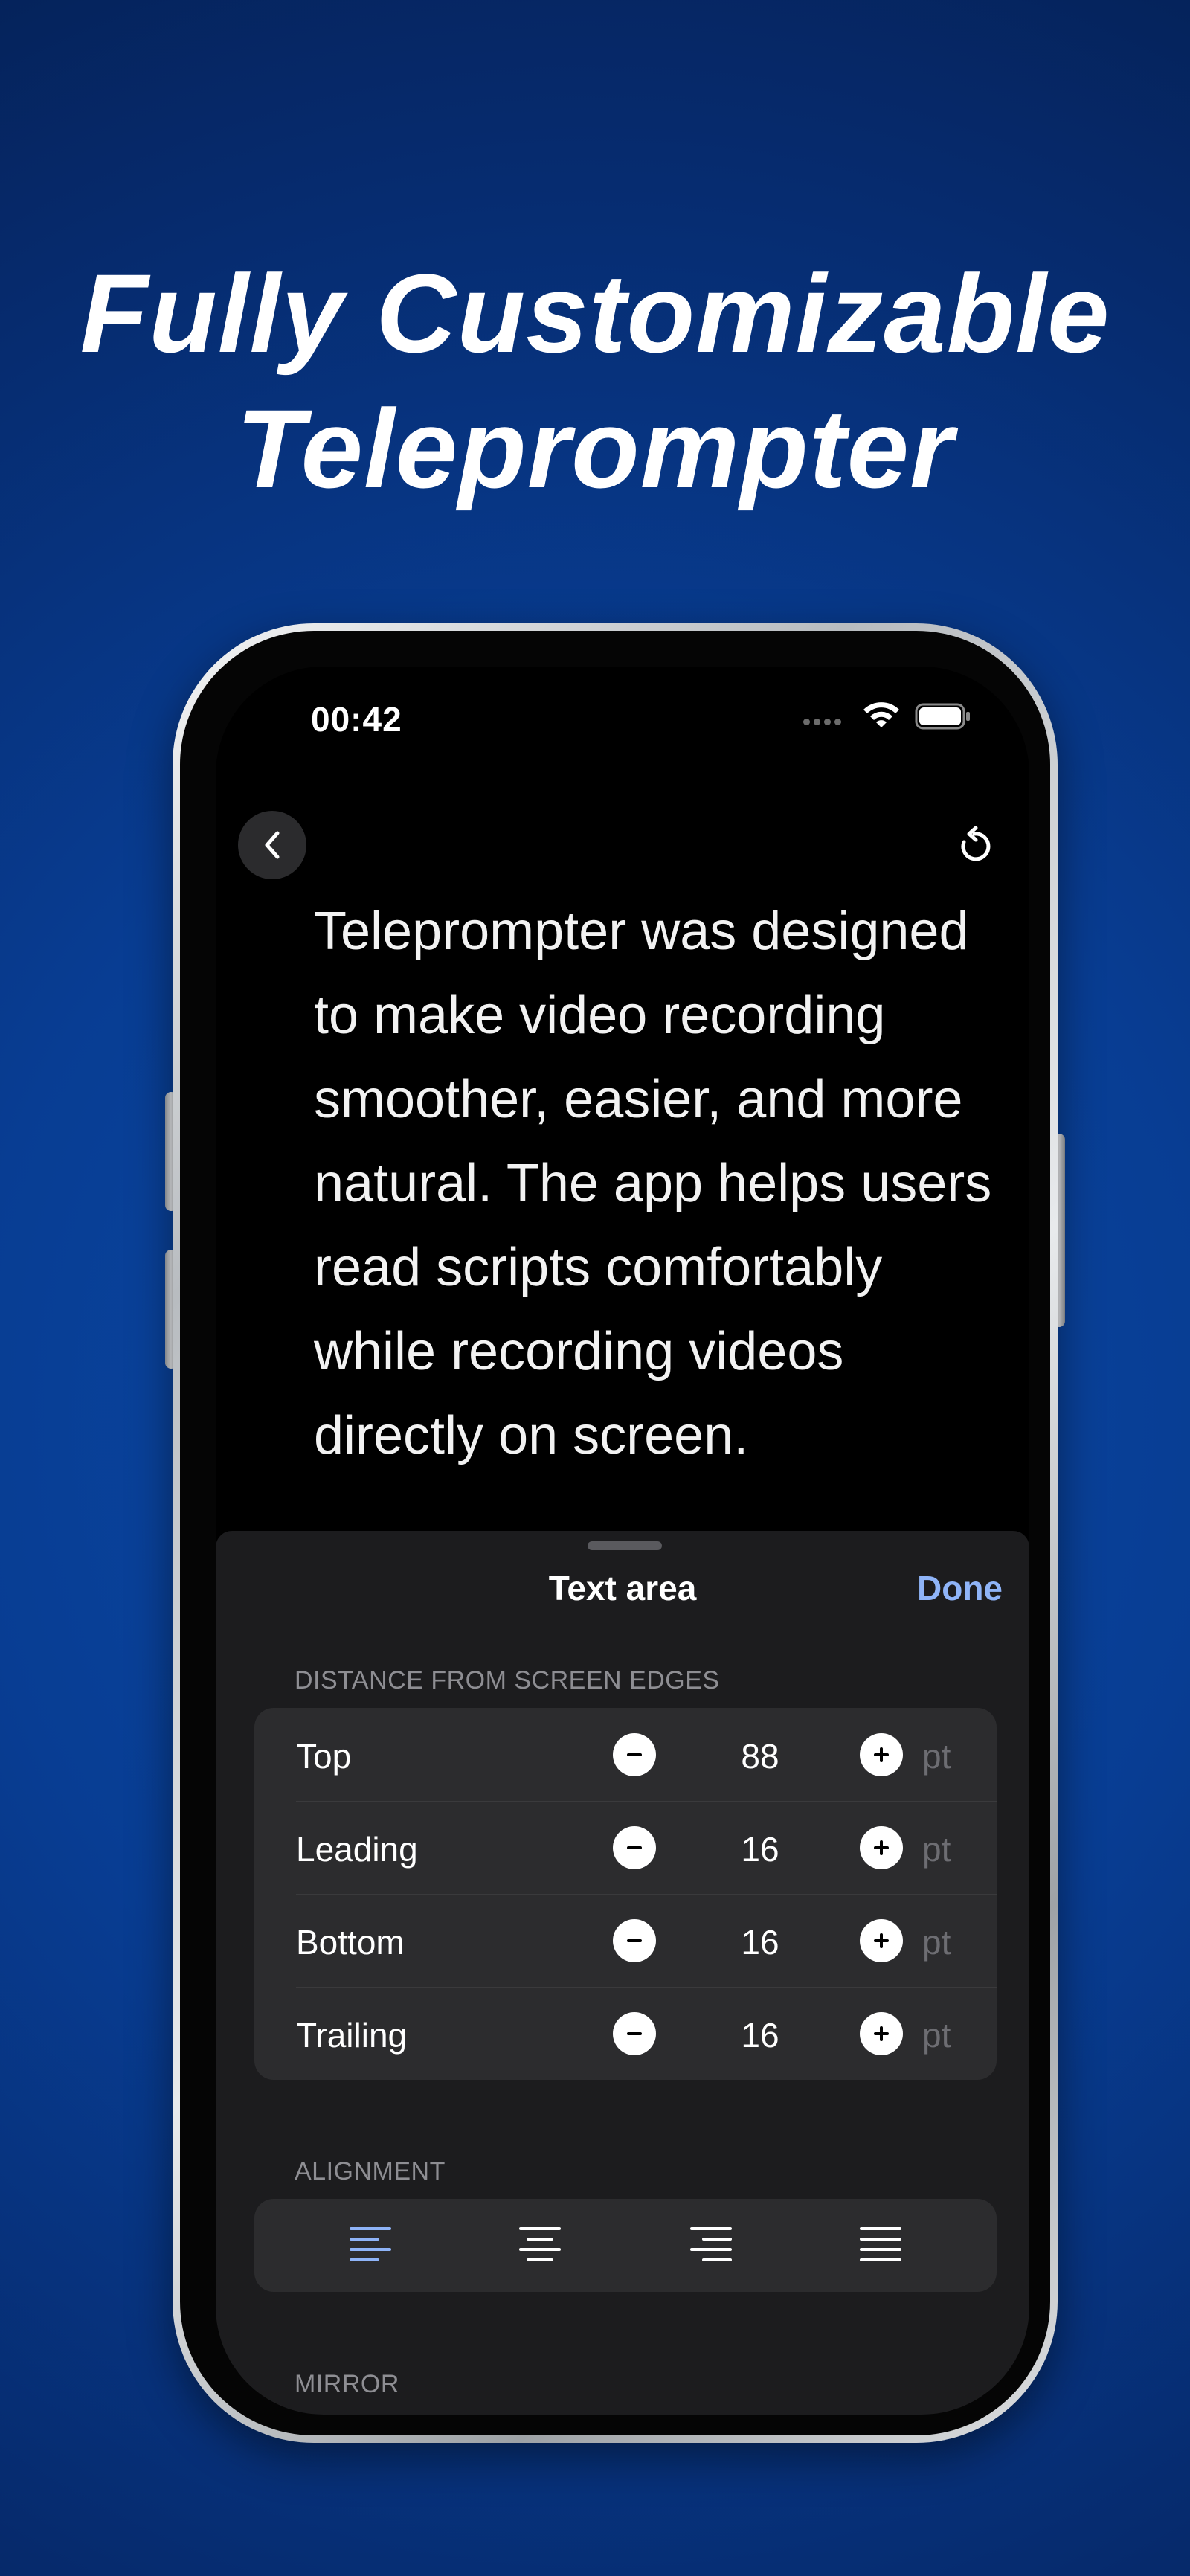 The image size is (1190, 2576). Describe the element at coordinates (943, 716) in the screenshot. I see `battery-icon` at that location.